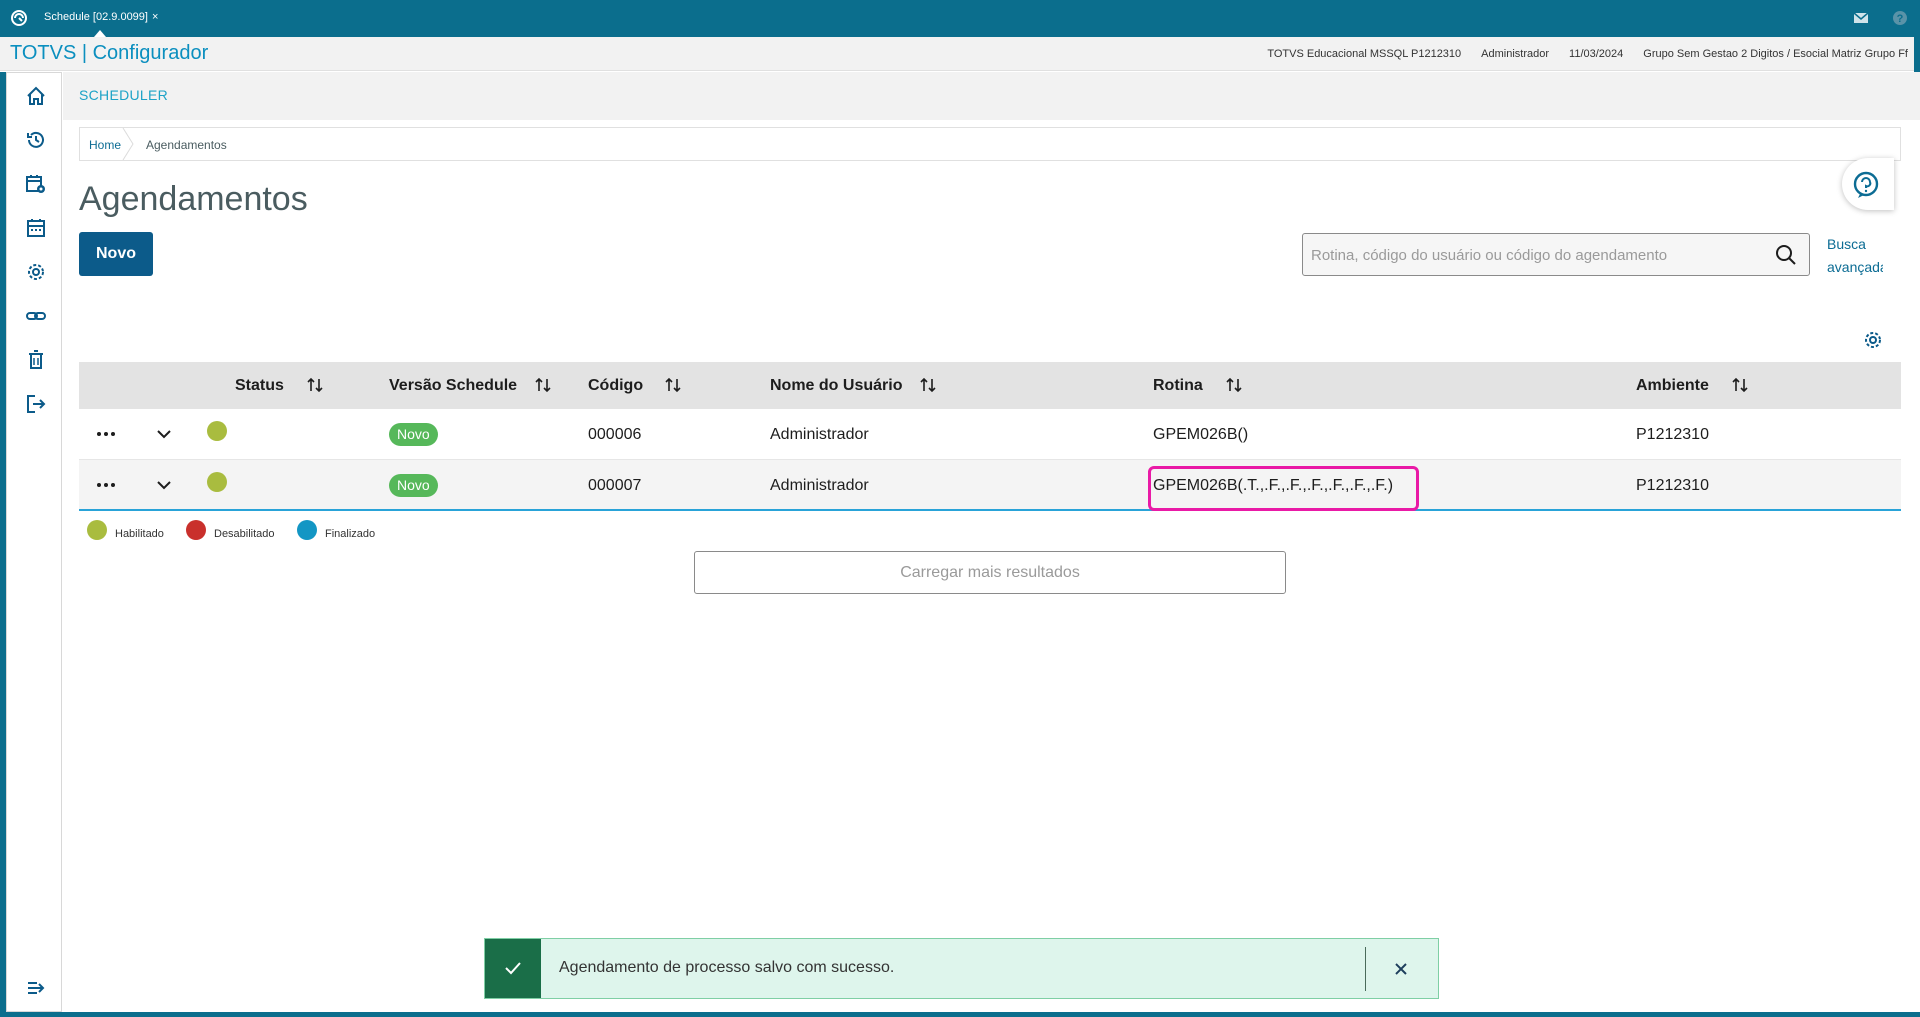 The image size is (1920, 1017). I want to click on history-icon, so click(36, 140).